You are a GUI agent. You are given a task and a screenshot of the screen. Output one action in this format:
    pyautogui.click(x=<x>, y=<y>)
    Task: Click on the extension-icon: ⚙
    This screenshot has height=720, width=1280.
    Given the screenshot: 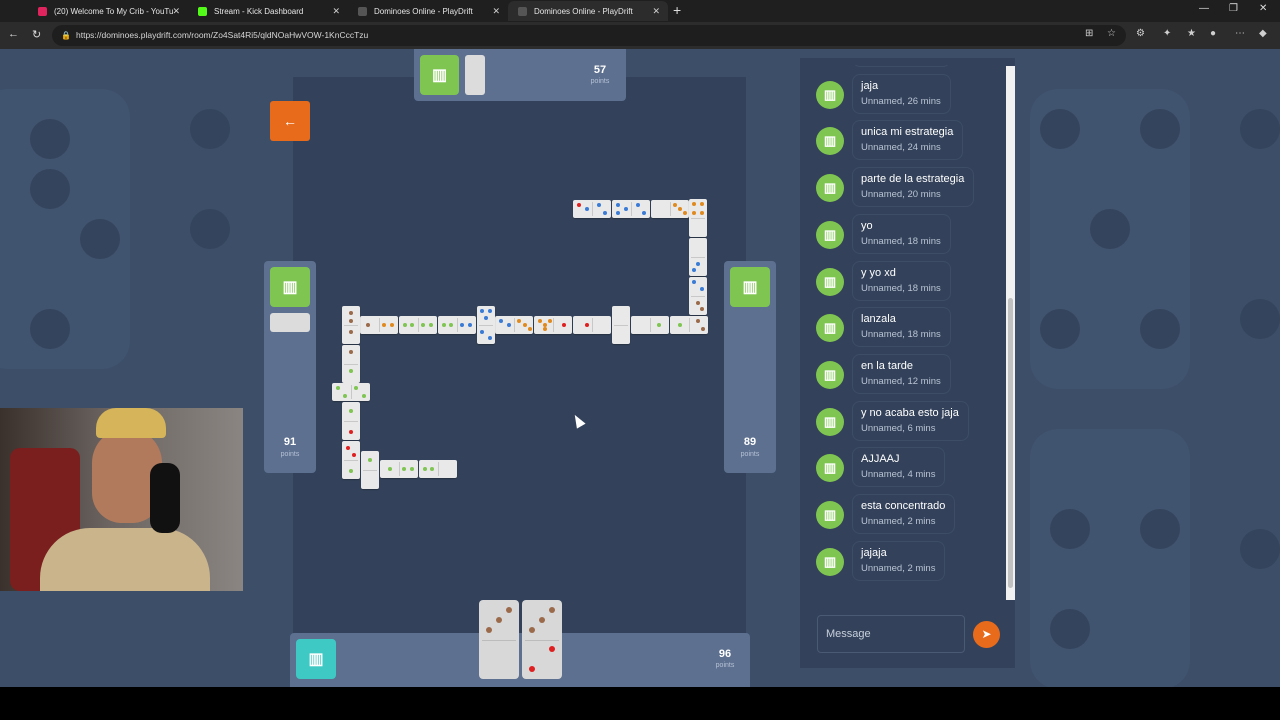 What is the action you would take?
    pyautogui.click(x=1140, y=33)
    